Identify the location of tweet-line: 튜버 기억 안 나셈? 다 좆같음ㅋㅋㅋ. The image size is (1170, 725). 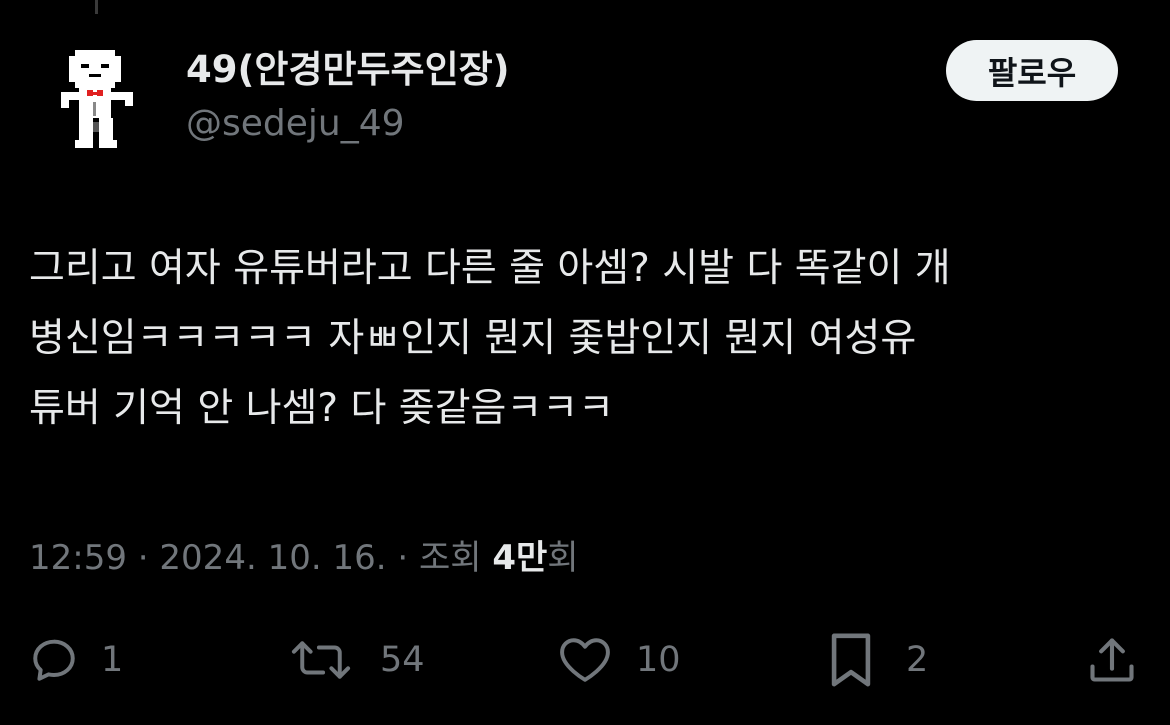
(322, 408).